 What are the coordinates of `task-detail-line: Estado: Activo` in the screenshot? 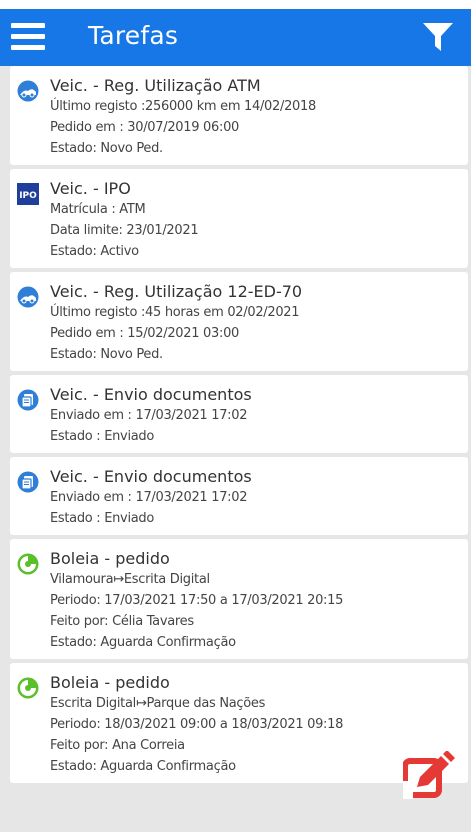 It's located at (94, 251).